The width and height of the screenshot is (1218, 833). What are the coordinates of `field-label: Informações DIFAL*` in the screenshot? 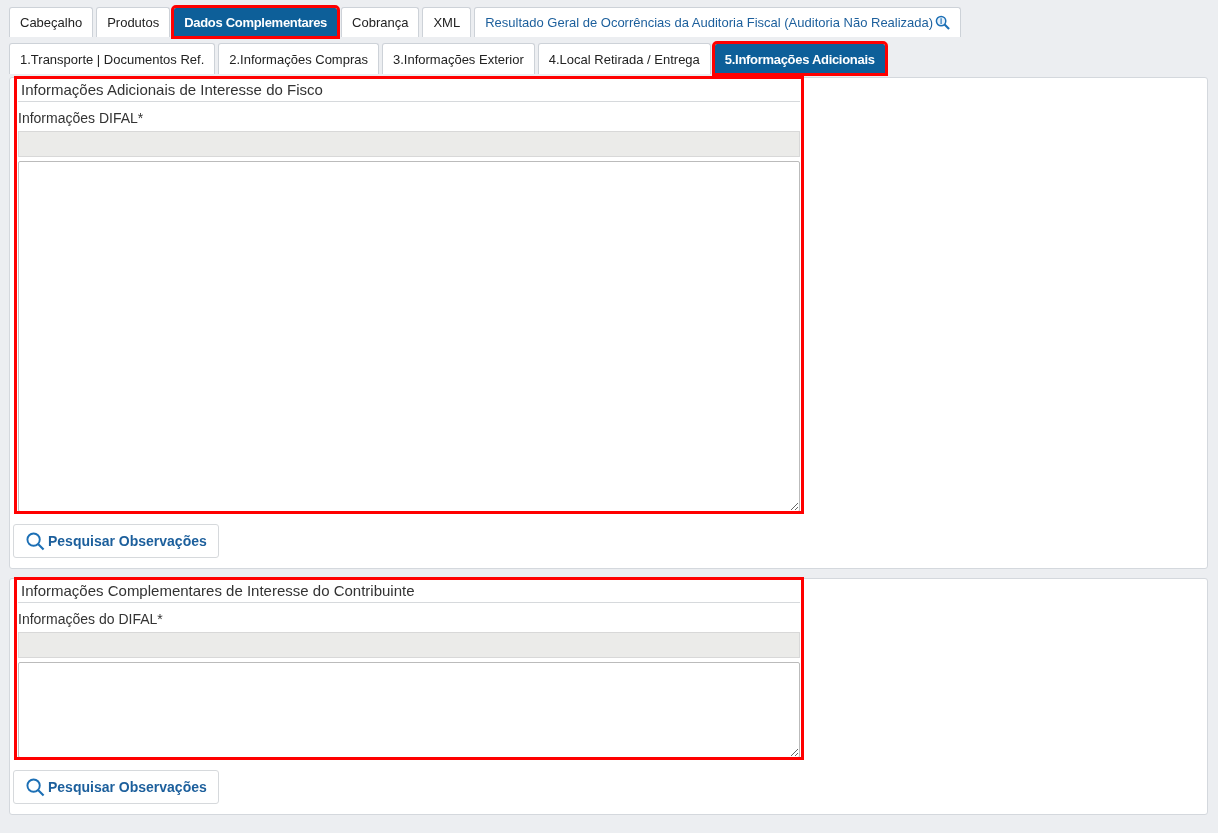 It's located at (81, 118).